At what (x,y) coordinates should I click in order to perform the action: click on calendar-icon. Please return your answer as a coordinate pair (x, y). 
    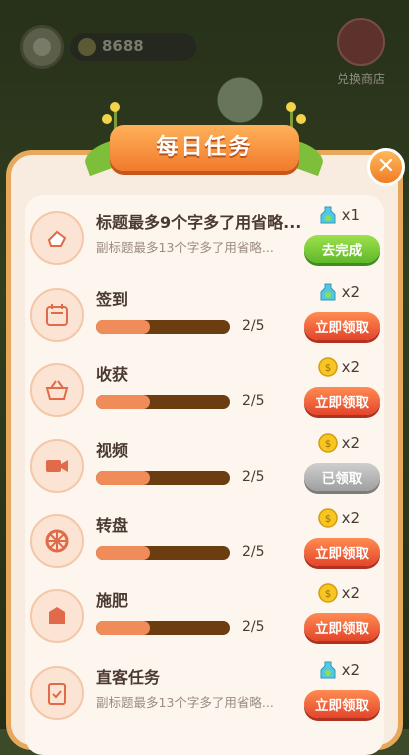
    Looking at the image, I should click on (57, 315).